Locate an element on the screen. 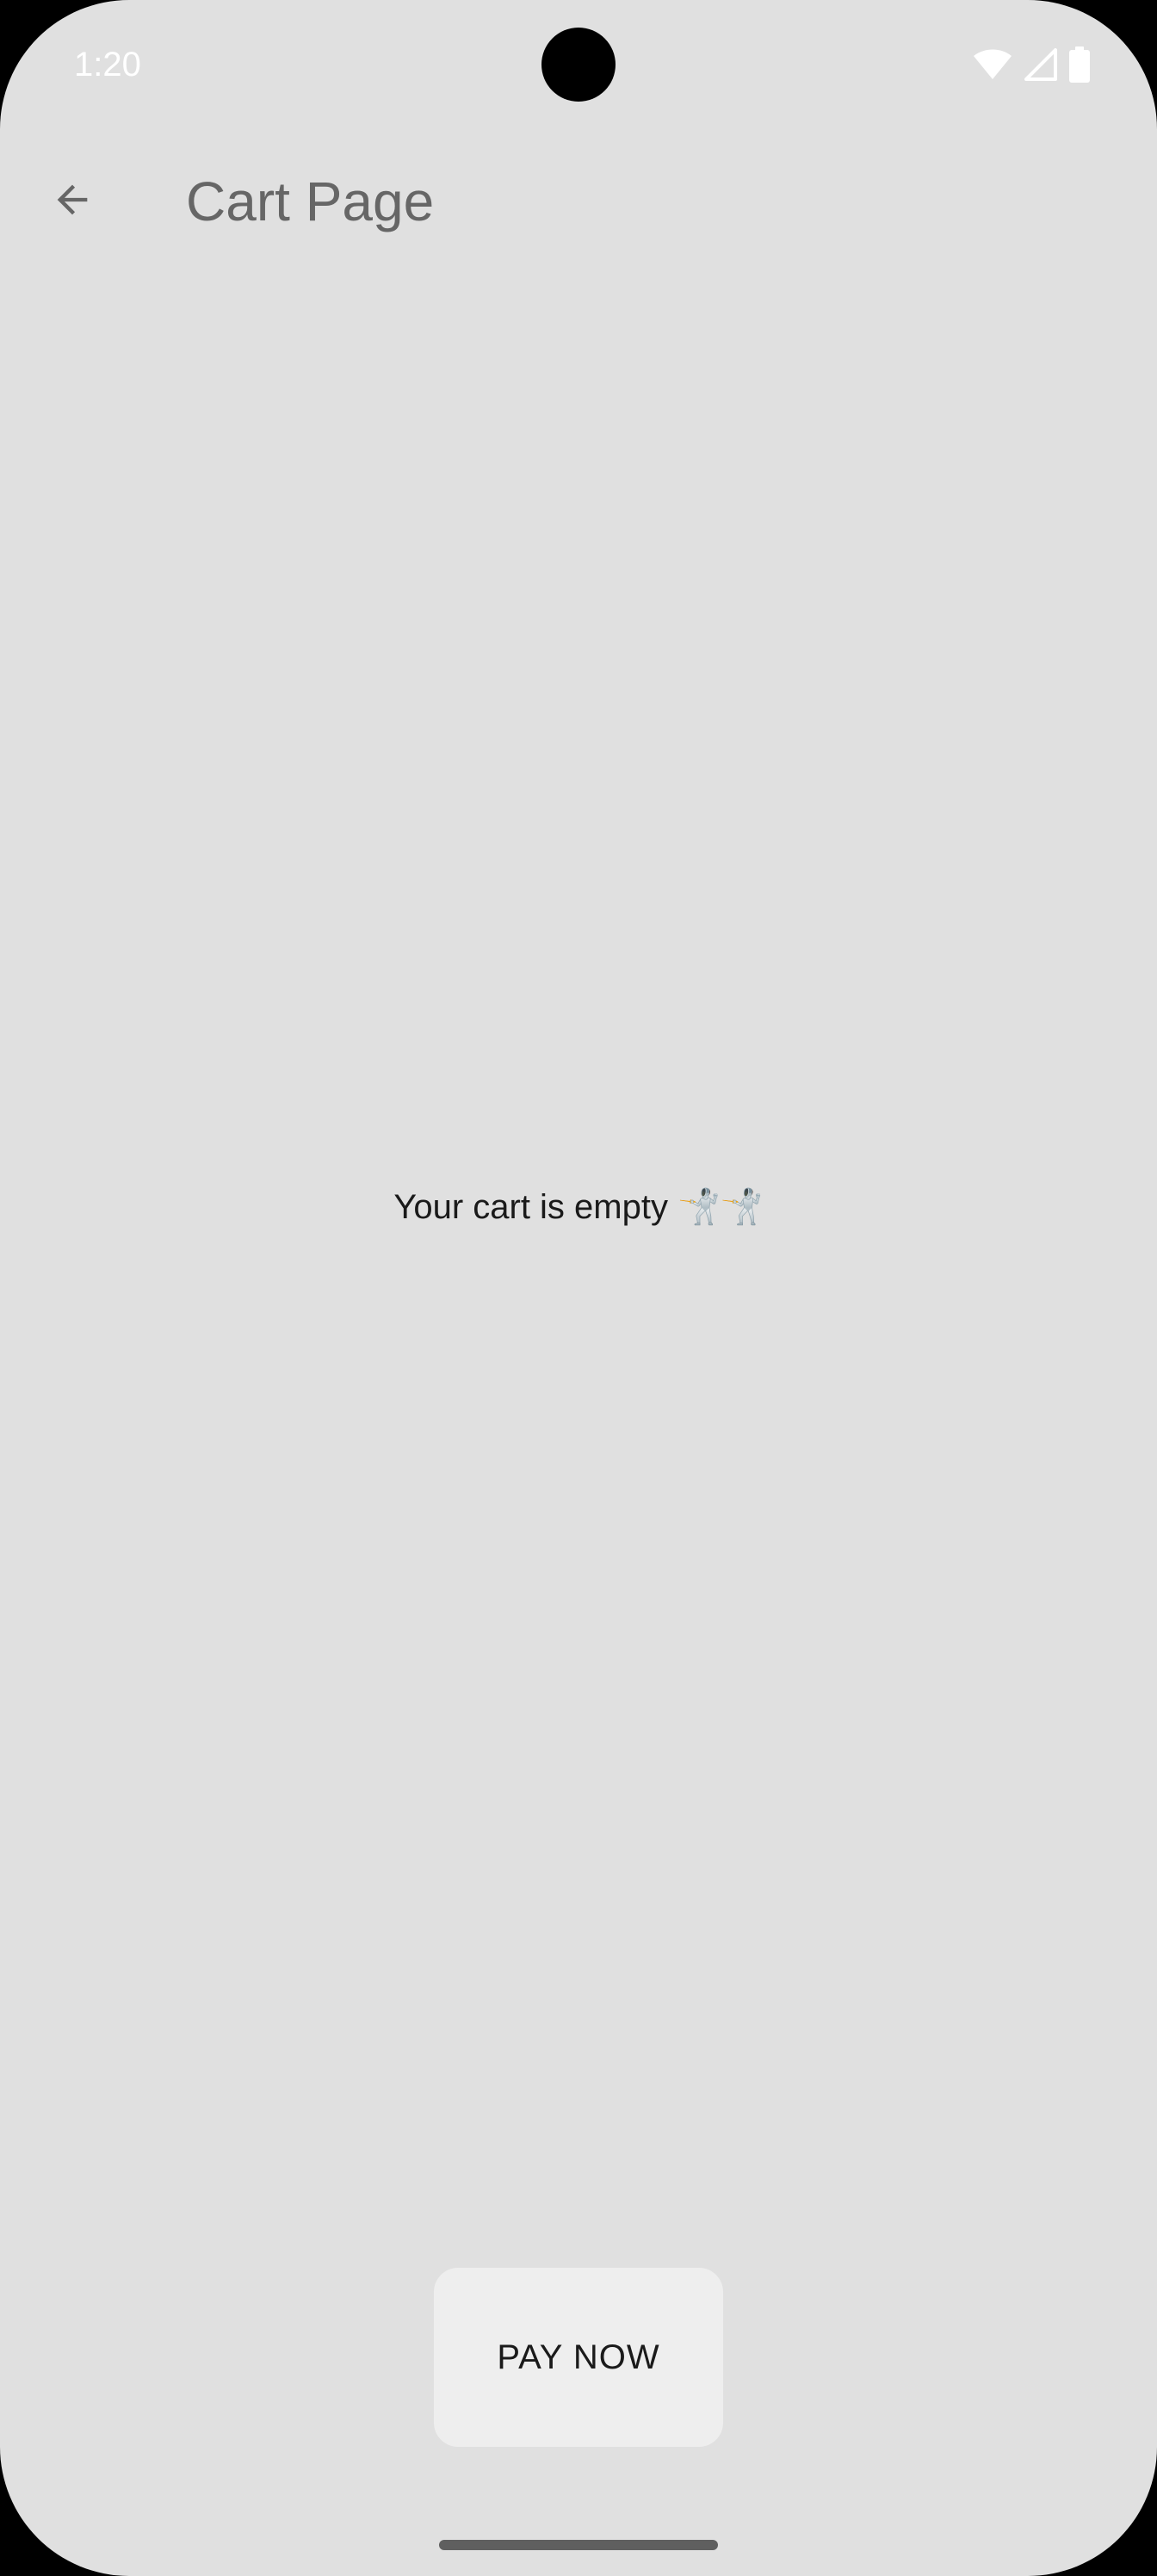  wifi-icon is located at coordinates (992, 64).